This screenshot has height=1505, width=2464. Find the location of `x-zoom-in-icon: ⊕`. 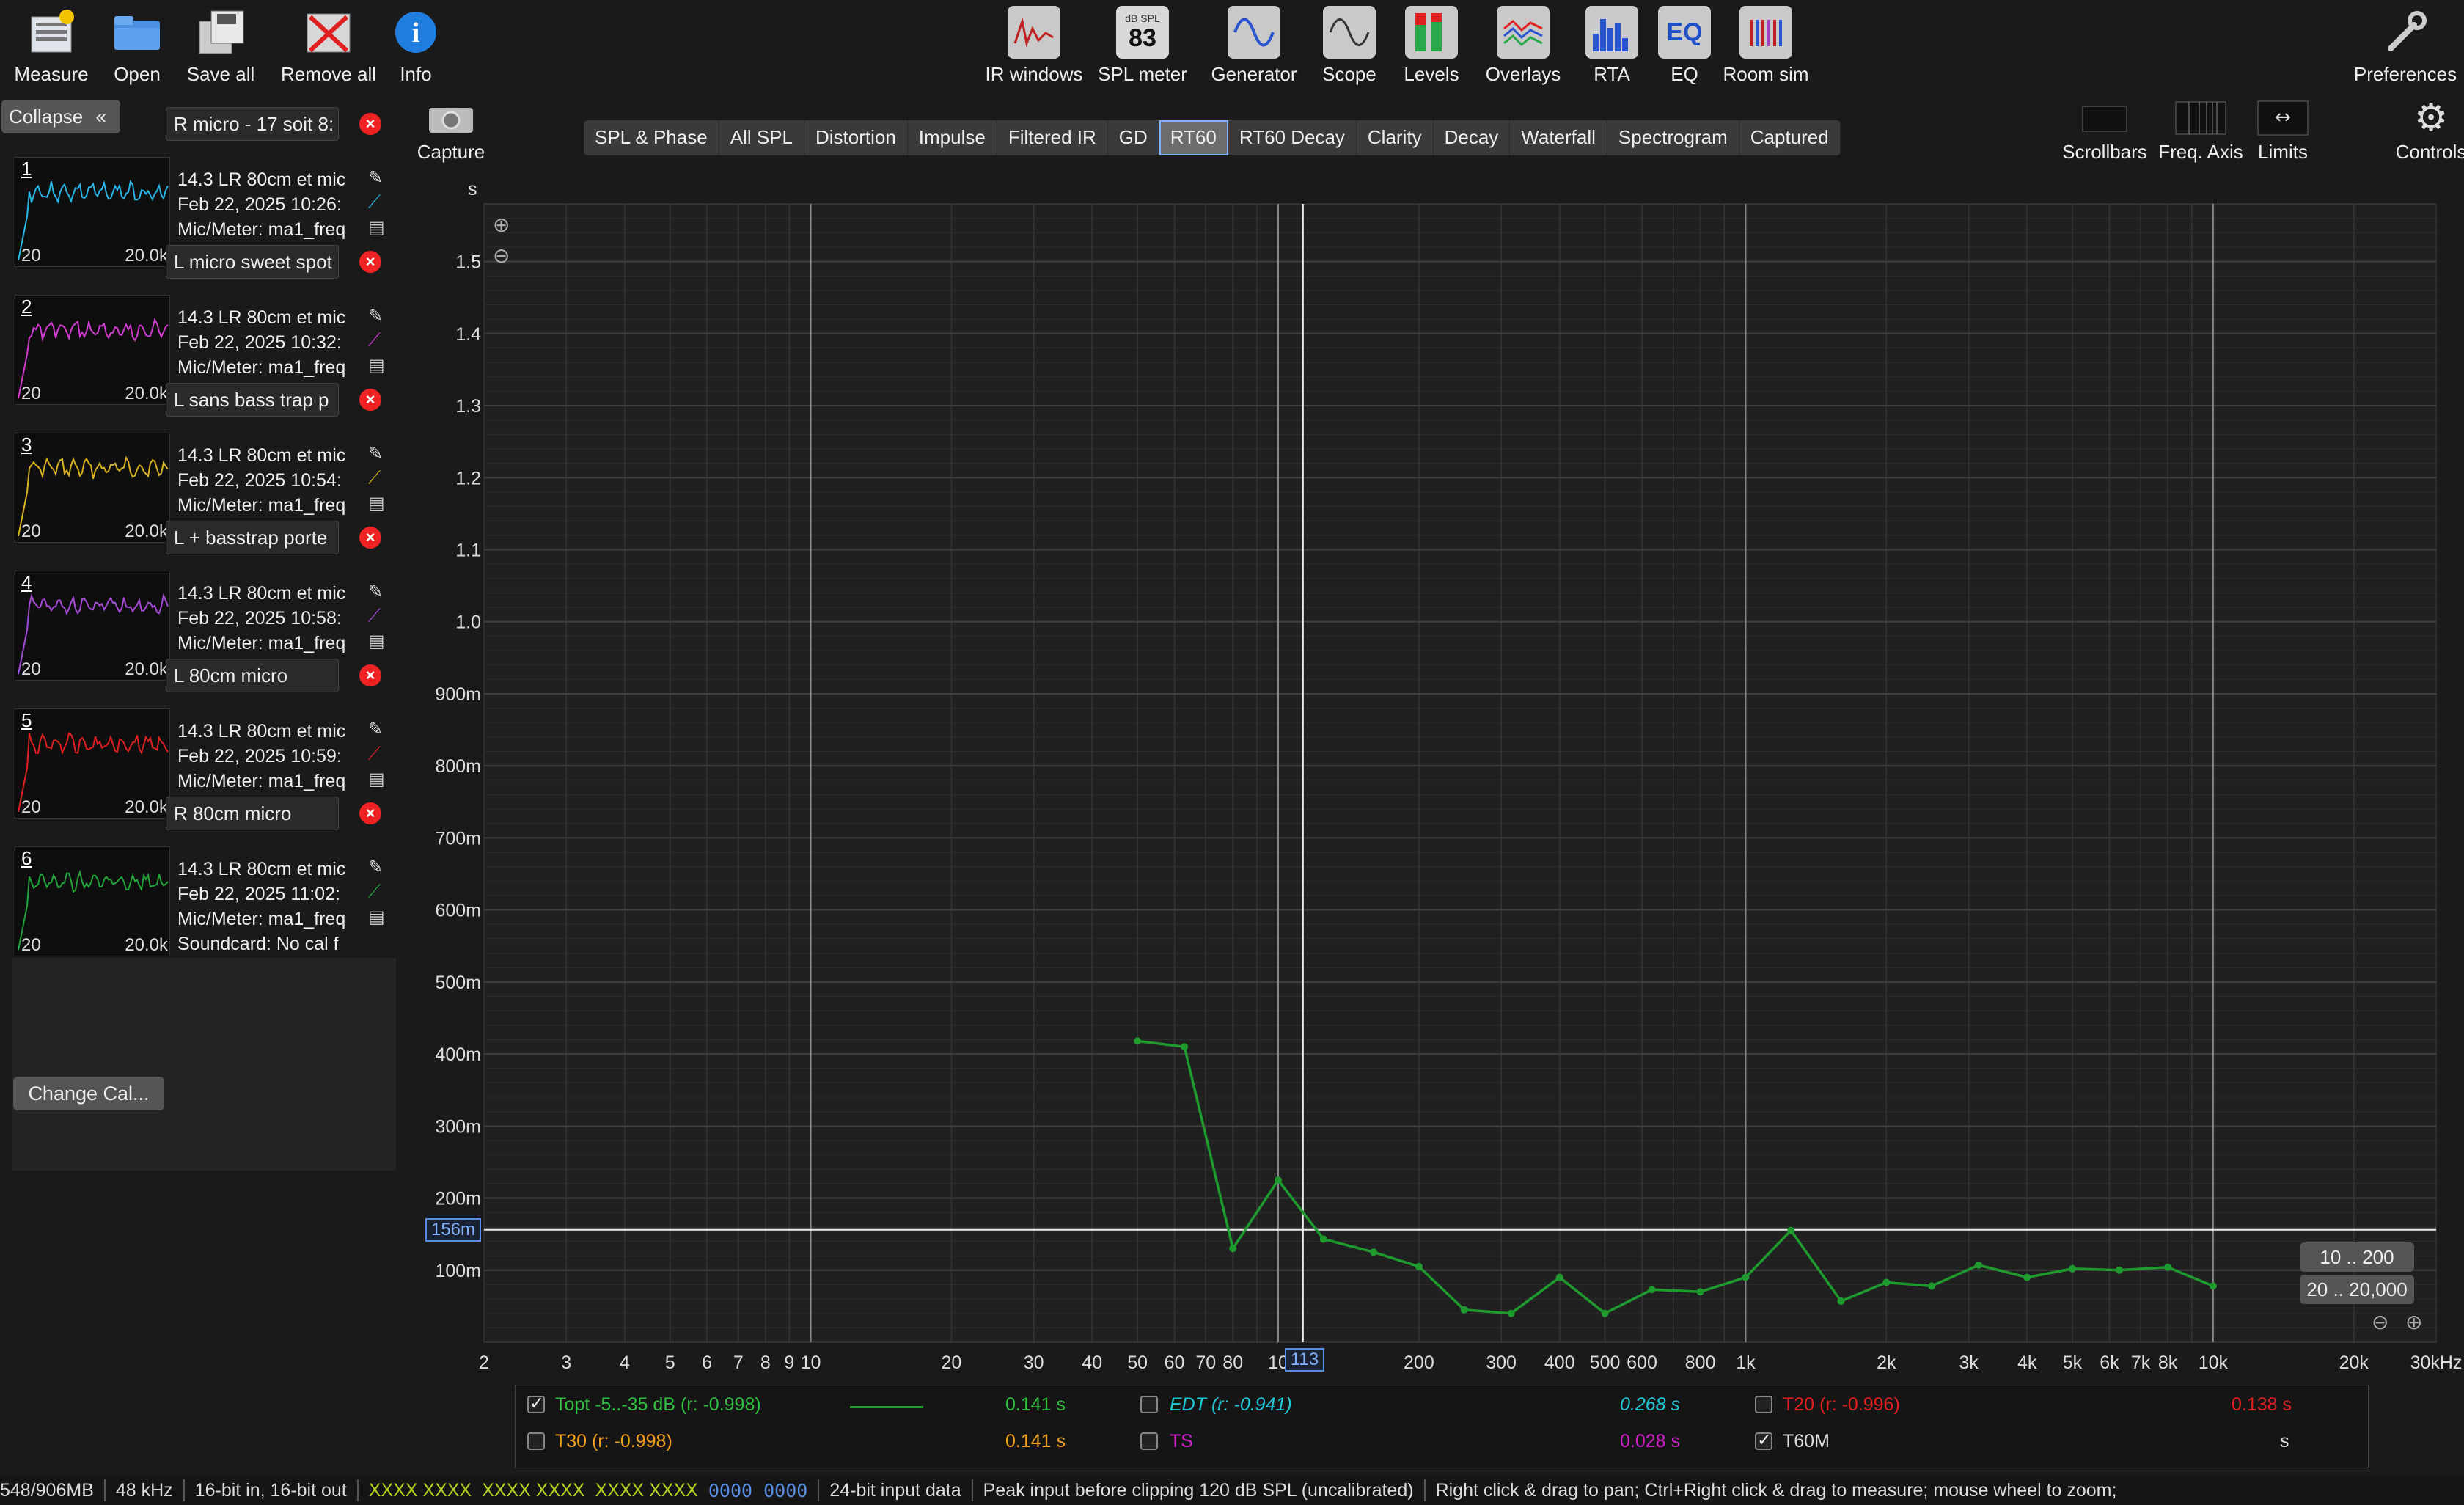

x-zoom-in-icon: ⊕ is located at coordinates (2413, 1322).